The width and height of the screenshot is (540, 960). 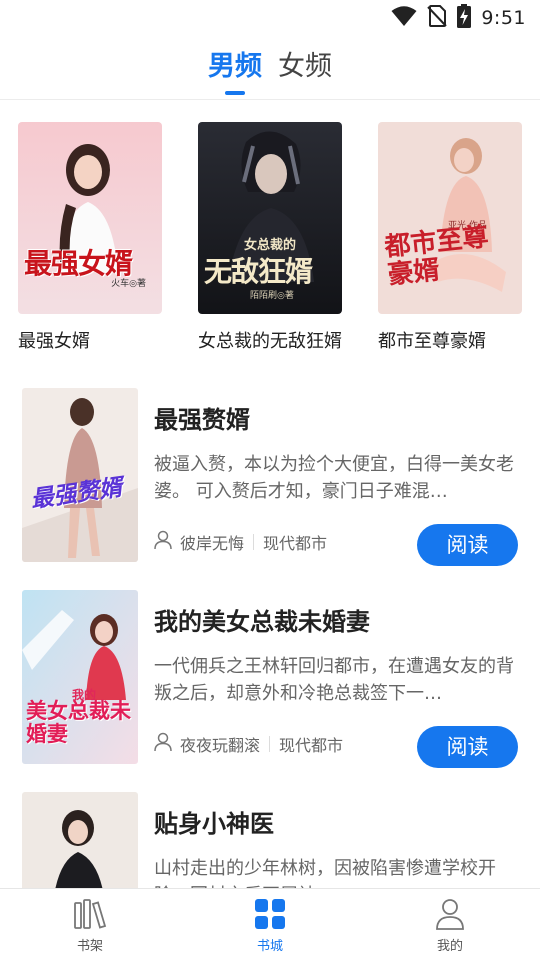 I want to click on cover-title-text: 美女总裁未婚妻, so click(x=78, y=722).